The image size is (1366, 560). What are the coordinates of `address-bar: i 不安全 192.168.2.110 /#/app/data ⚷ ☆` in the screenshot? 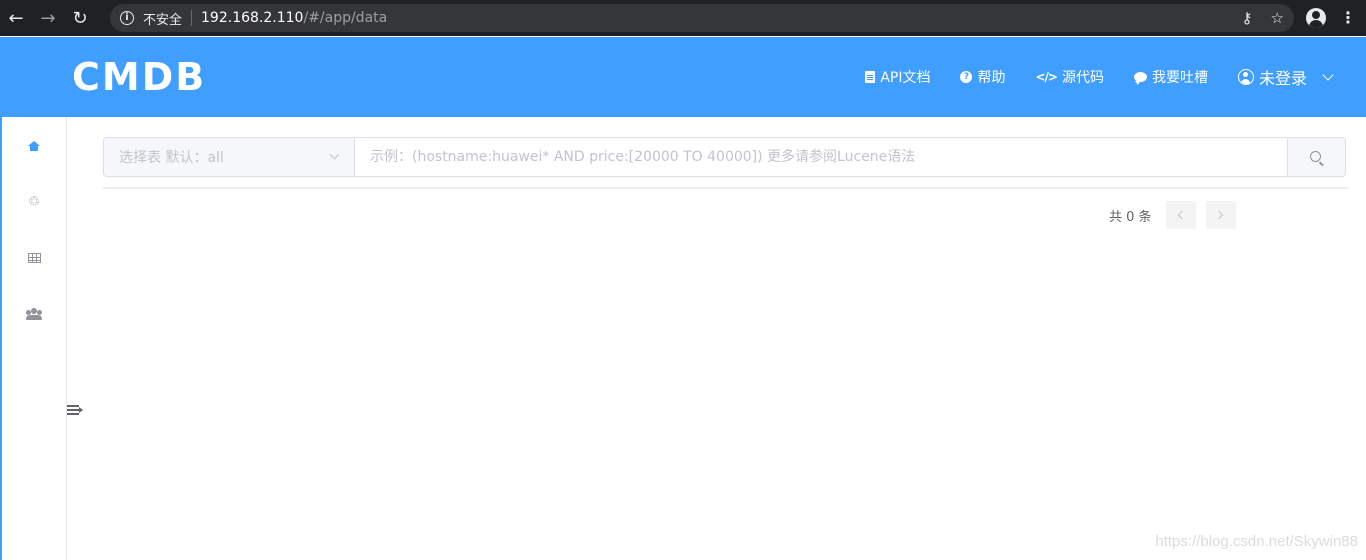 It's located at (702, 18).